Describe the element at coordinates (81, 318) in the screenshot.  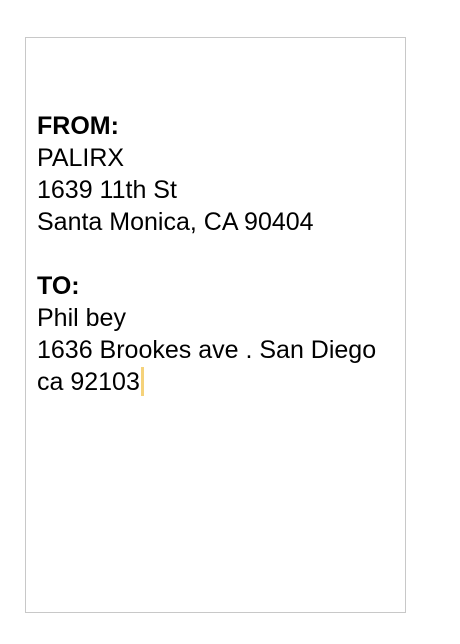
I see `to-name: Phil bey` at that location.